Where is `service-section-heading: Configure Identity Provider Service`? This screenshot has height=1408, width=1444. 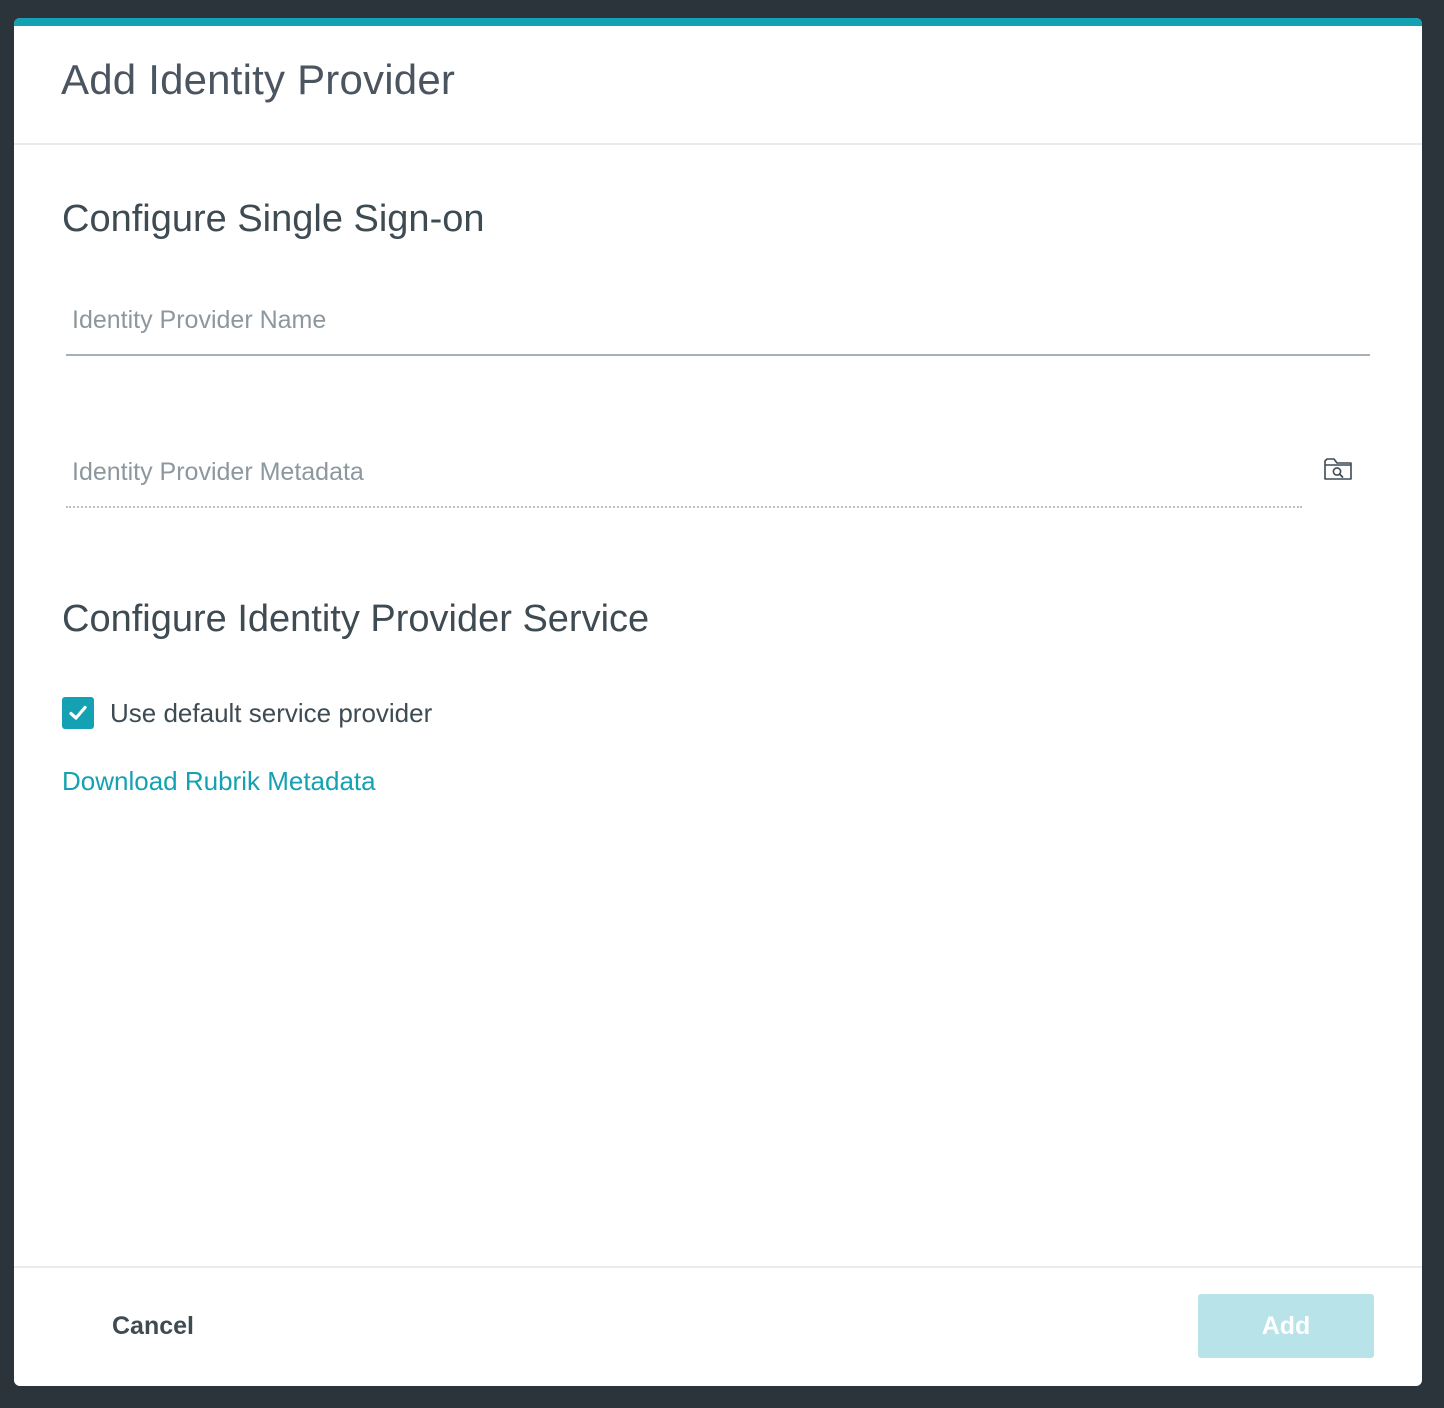 service-section-heading: Configure Identity Provider Service is located at coordinates (356, 619).